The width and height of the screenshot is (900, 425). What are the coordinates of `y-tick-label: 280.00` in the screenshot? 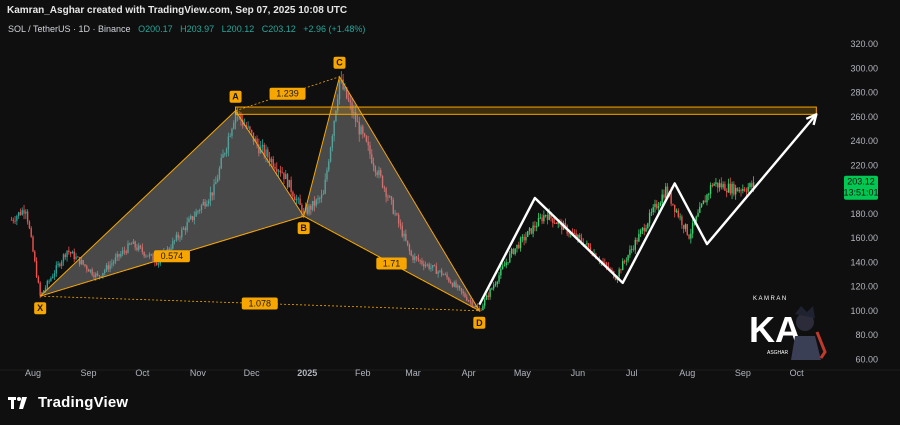 It's located at (864, 93).